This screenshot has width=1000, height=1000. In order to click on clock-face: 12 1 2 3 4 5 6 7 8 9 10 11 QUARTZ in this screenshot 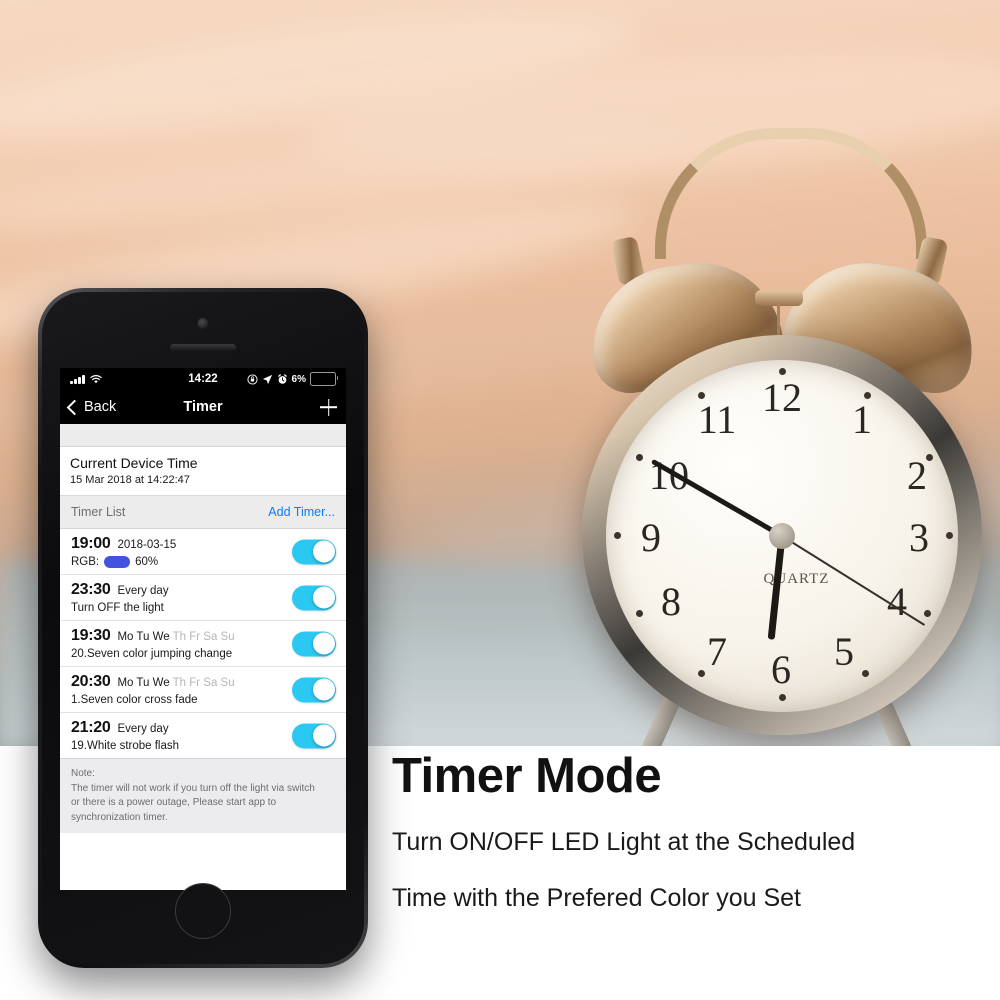, I will do `click(782, 536)`.